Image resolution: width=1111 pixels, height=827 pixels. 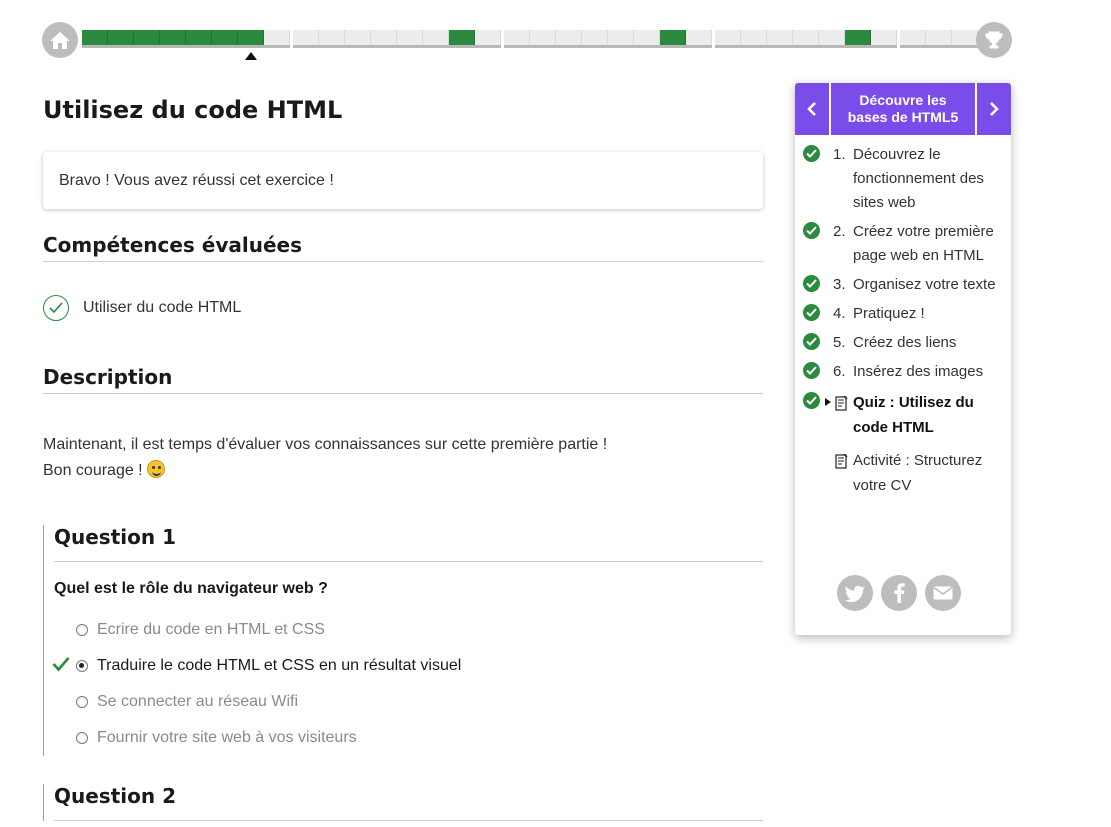 I want to click on question-text: Quel est le rôle du navigateur web ?, so click(x=191, y=588).